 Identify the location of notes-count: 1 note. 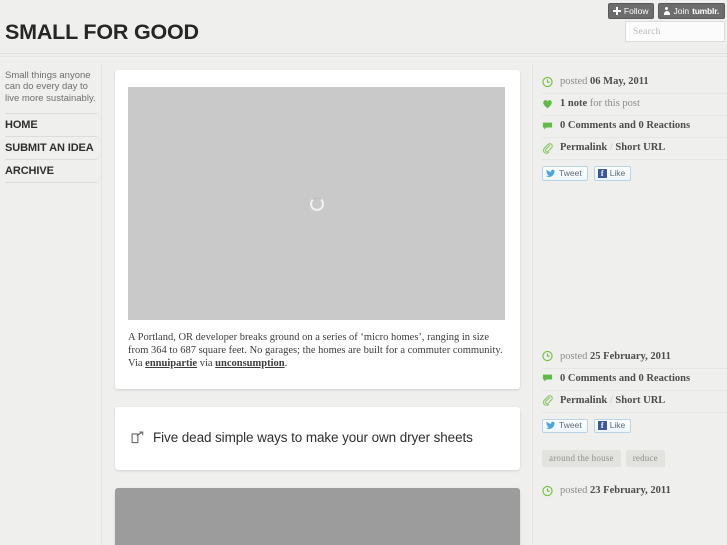
(573, 103).